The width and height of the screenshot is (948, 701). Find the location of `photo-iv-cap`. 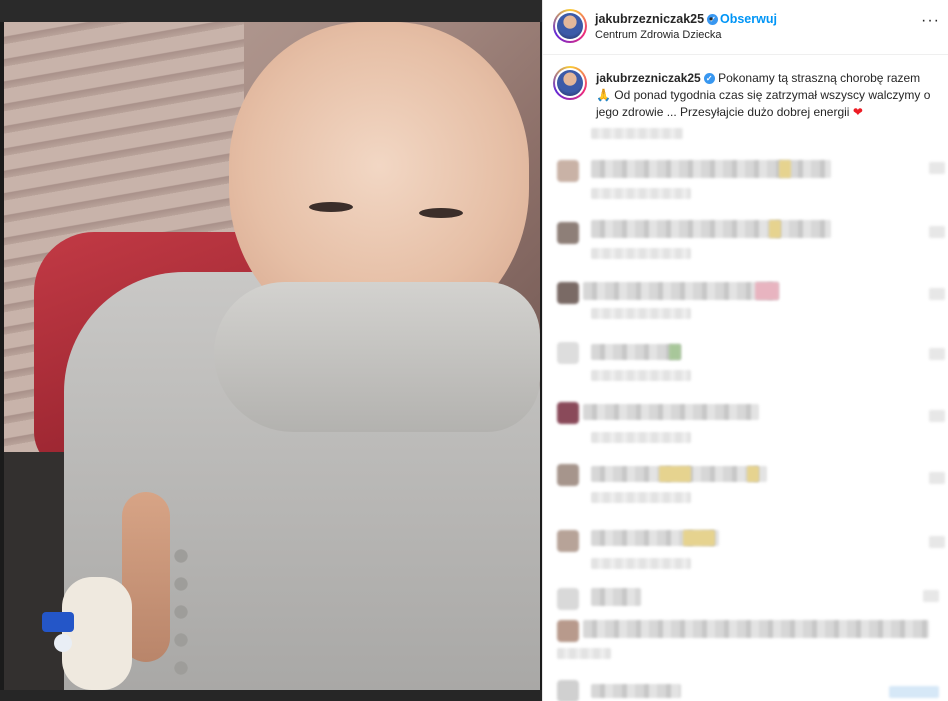

photo-iv-cap is located at coordinates (63, 643).